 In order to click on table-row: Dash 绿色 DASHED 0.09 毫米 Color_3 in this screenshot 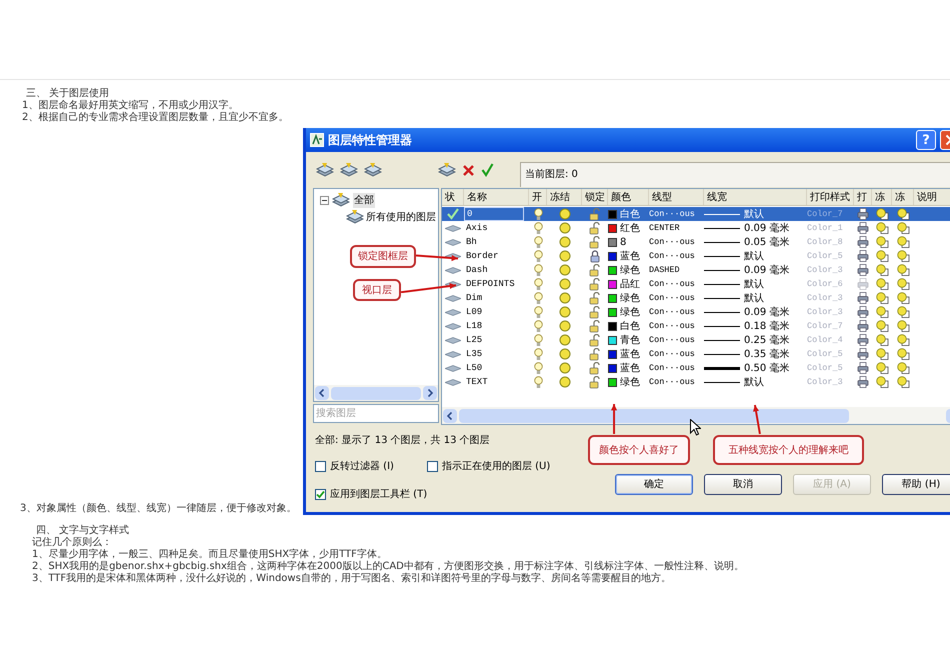, I will do `click(696, 270)`.